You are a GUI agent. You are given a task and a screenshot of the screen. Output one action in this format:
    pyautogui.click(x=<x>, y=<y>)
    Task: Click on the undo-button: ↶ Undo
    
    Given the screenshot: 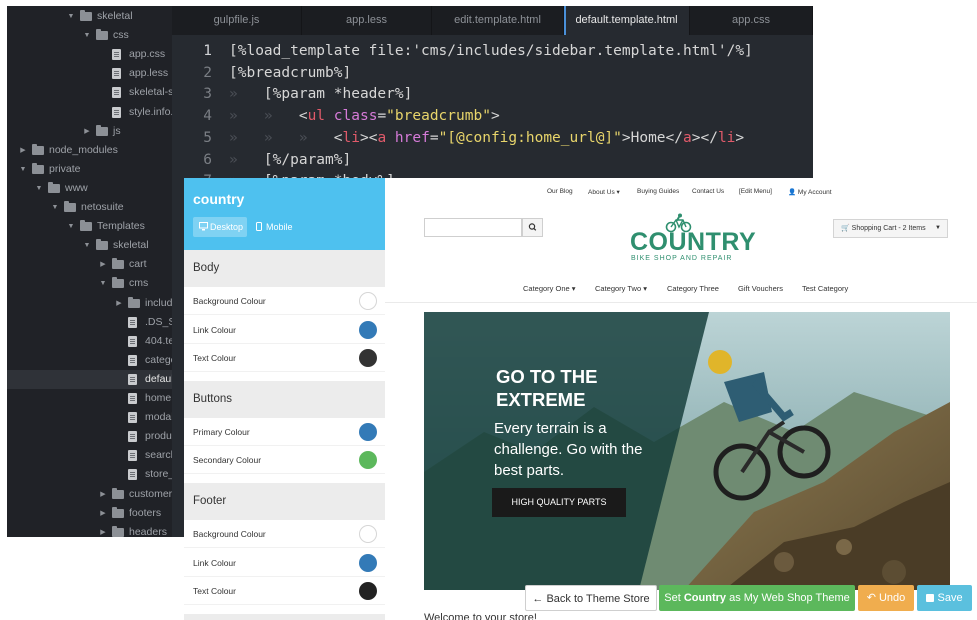 What is the action you would take?
    pyautogui.click(x=886, y=598)
    